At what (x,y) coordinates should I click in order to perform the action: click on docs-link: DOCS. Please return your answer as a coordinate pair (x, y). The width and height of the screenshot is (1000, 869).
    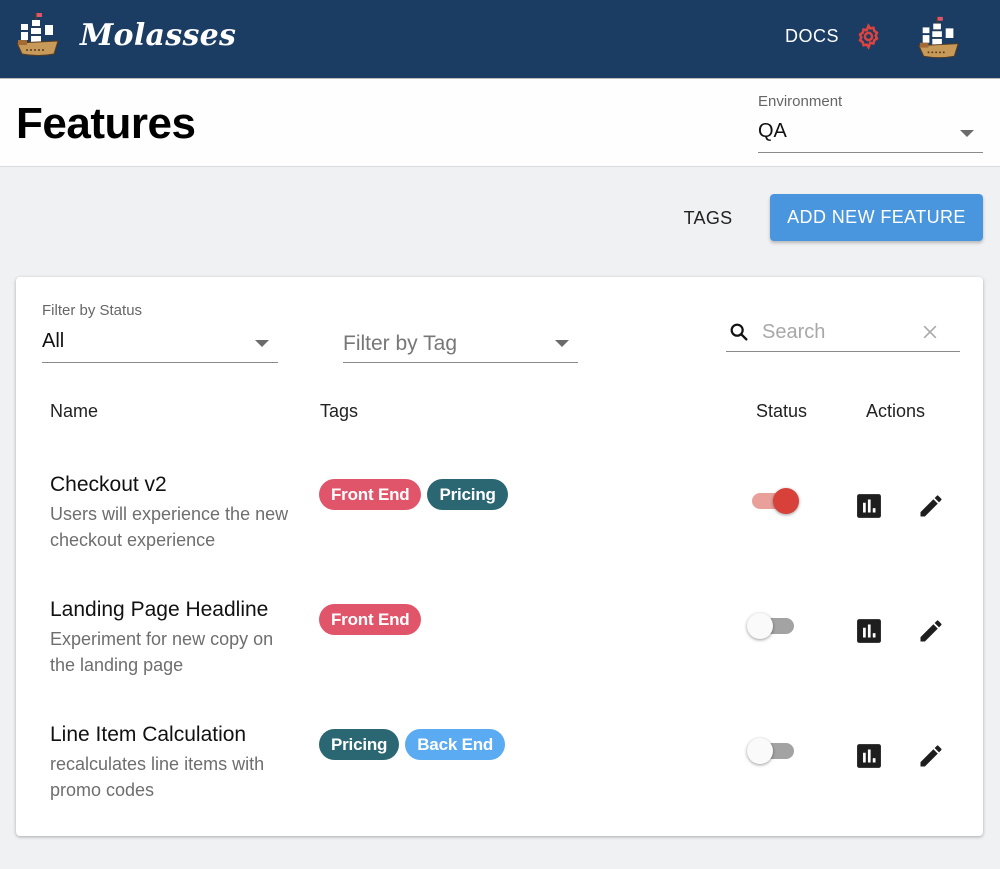
    Looking at the image, I should click on (812, 36).